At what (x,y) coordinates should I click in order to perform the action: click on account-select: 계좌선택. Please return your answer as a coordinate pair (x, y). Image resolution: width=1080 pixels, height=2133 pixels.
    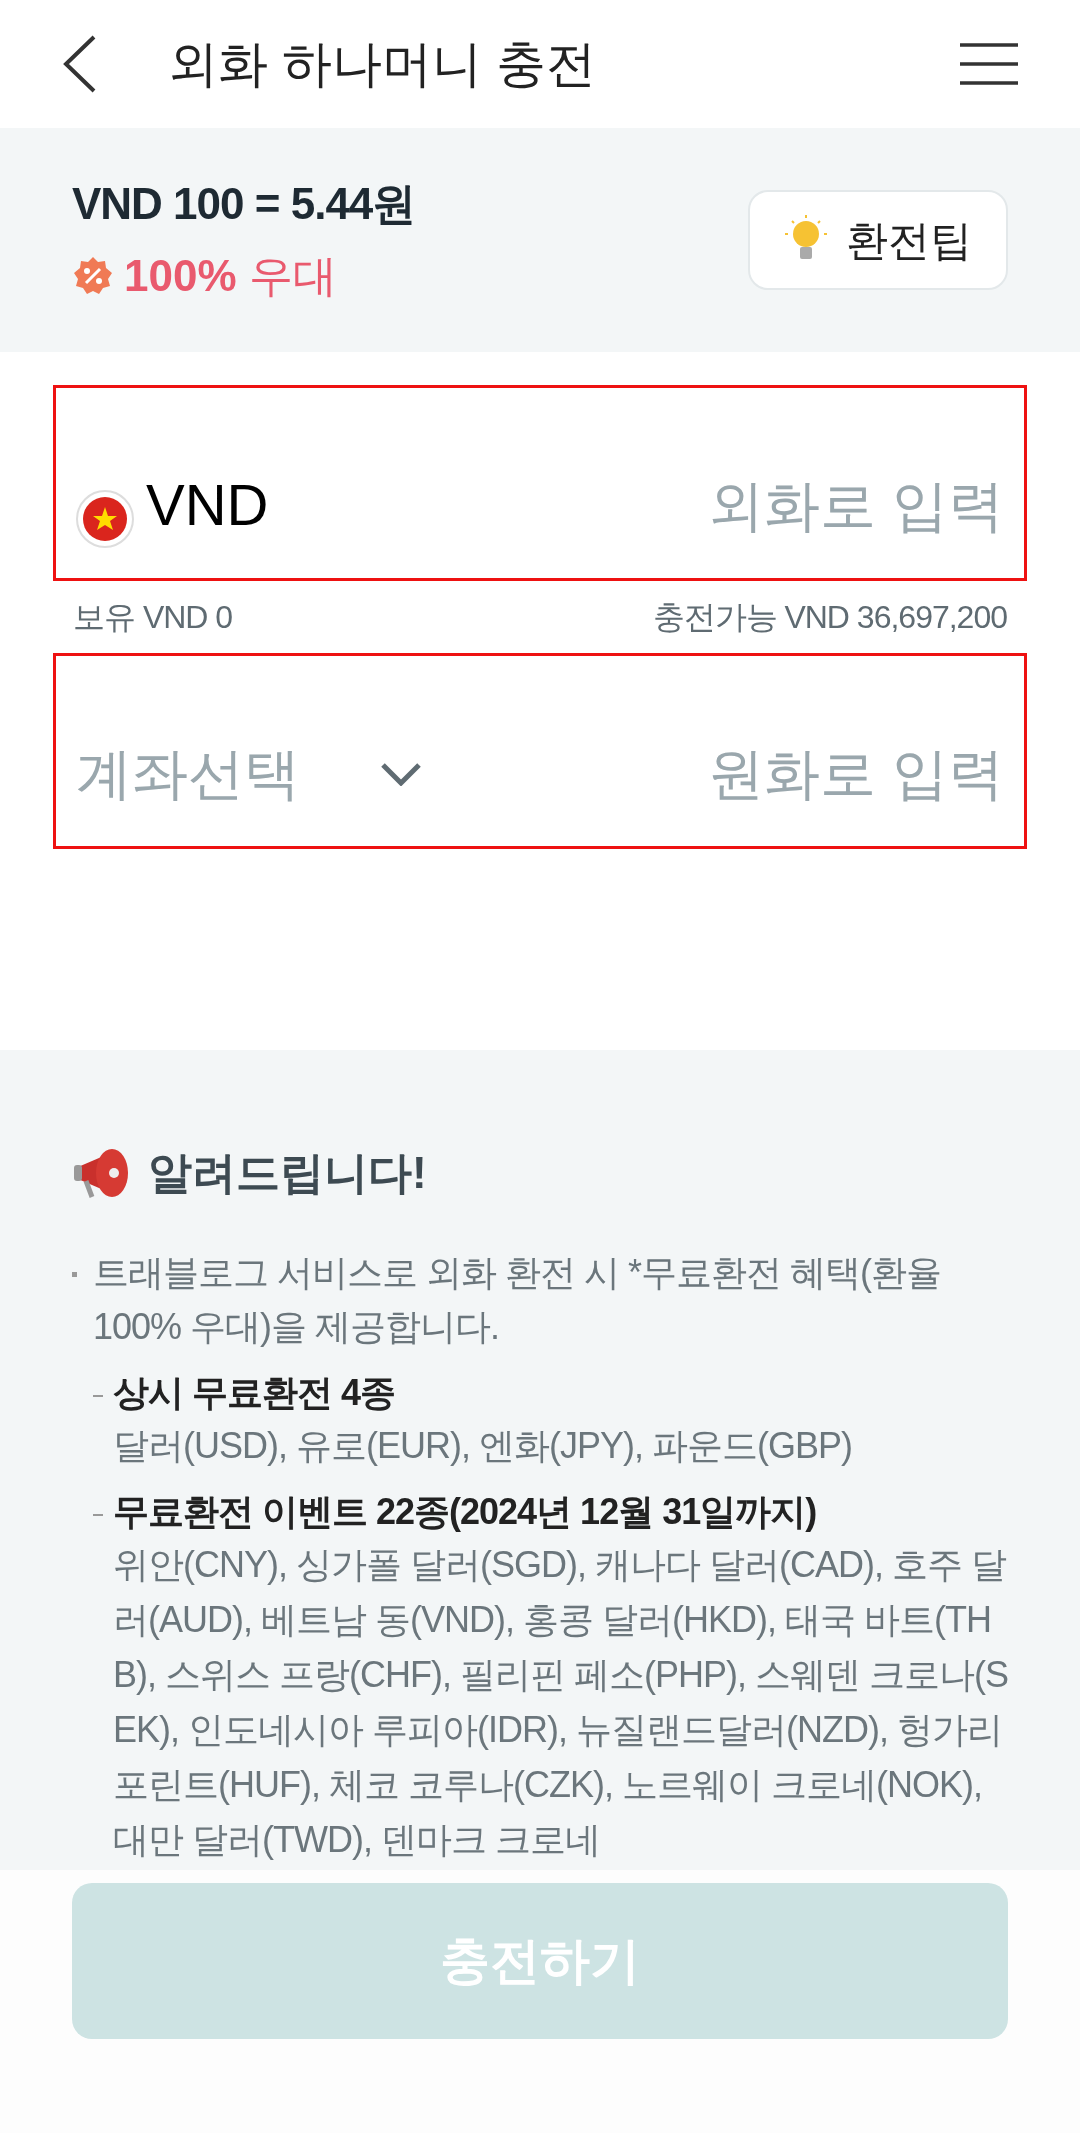
    Looking at the image, I should click on (249, 774).